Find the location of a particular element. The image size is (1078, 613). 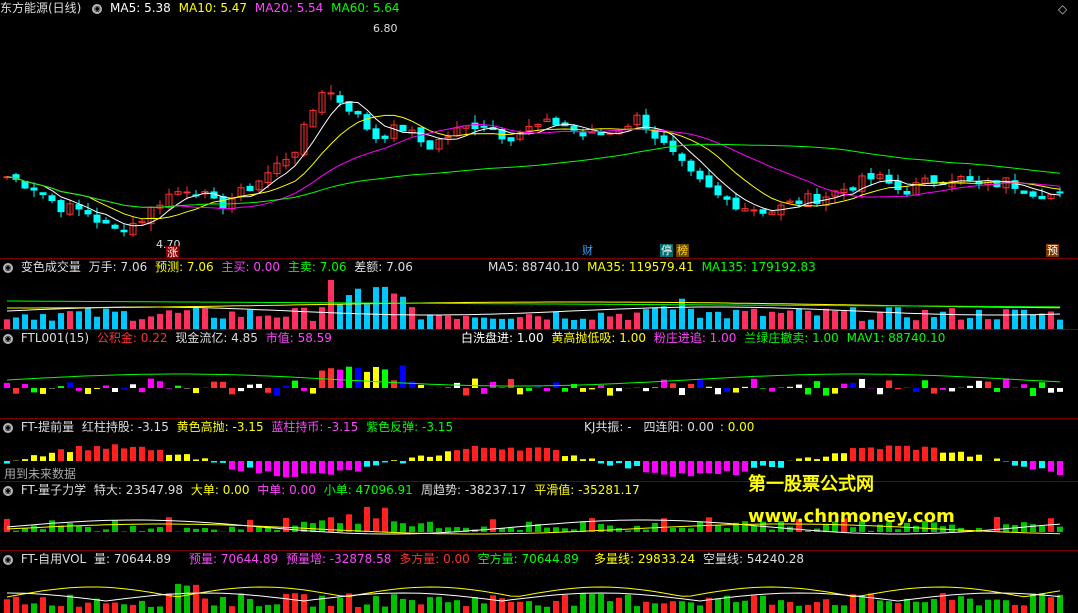

tag-zhang: 涨 is located at coordinates (172, 252).